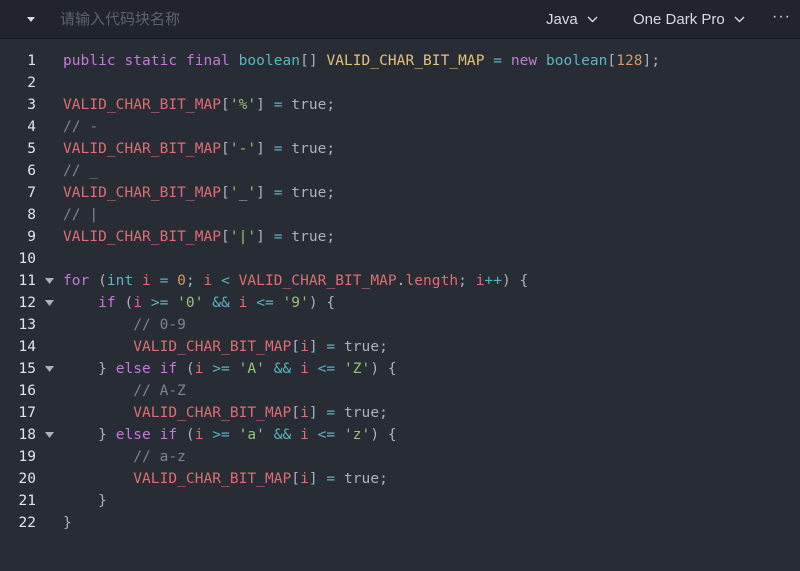 The height and width of the screenshot is (571, 800). Describe the element at coordinates (31, 193) in the screenshot. I see `line-number: 7` at that location.